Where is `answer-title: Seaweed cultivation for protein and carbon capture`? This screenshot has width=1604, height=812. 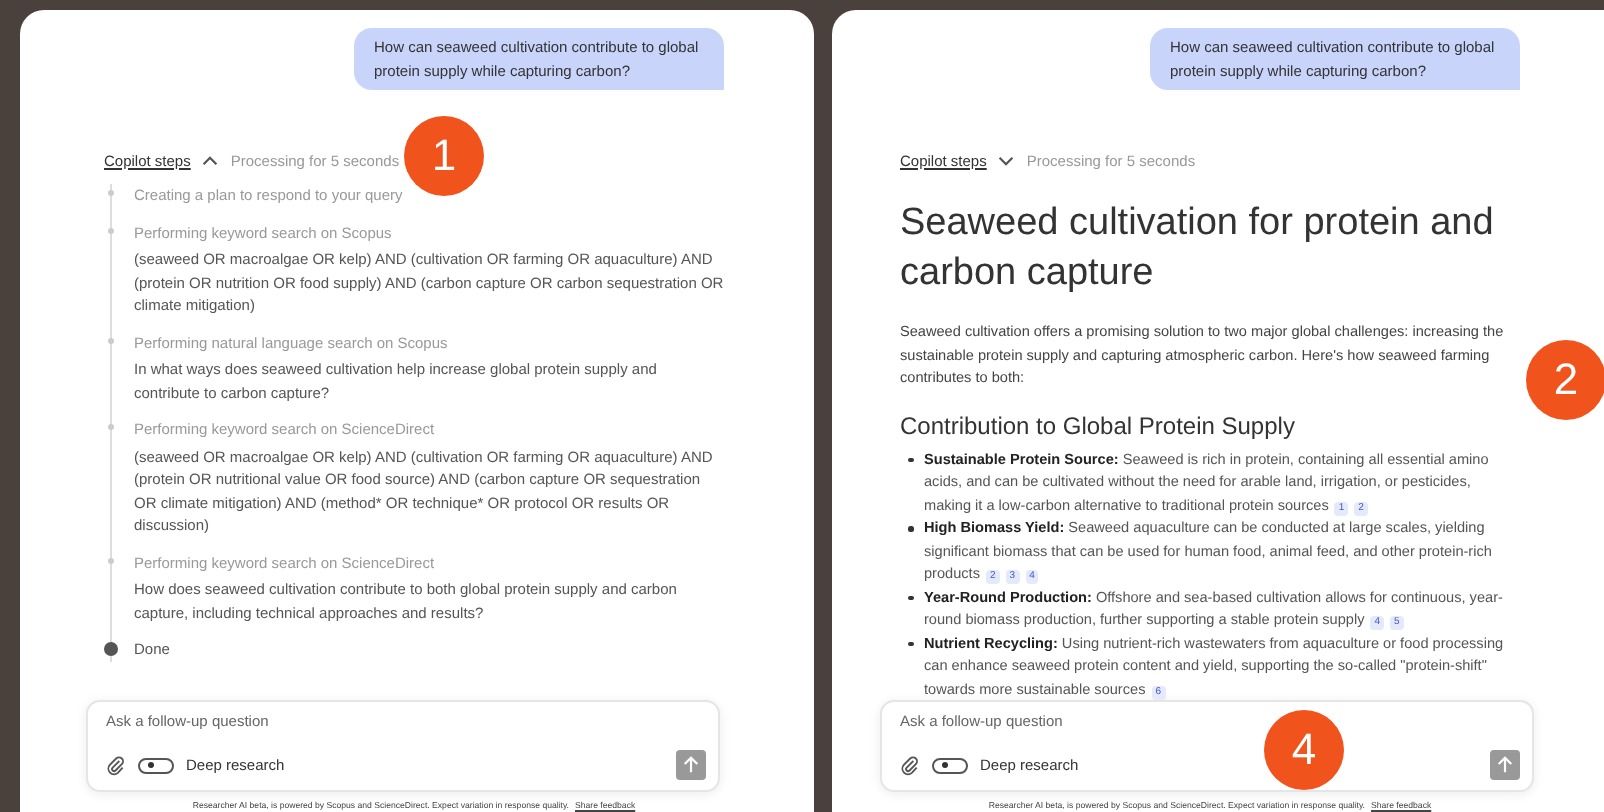
answer-title: Seaweed cultivation for protein and carbon capture is located at coordinates (1198, 249).